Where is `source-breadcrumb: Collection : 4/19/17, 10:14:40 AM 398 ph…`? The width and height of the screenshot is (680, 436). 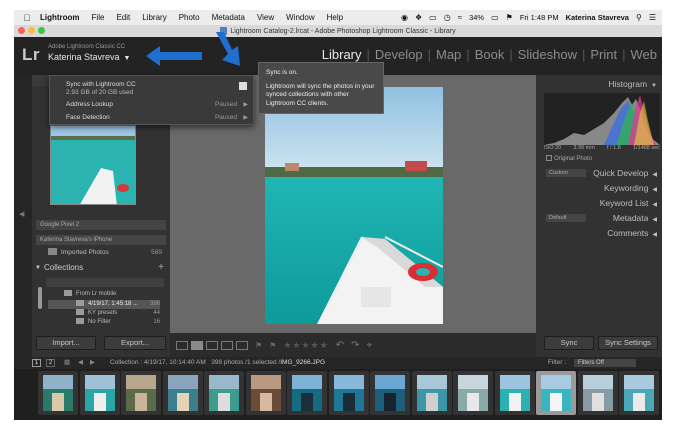 source-breadcrumb: Collection : 4/19/17, 10:14:40 AM 398 ph… is located at coordinates (217, 363).